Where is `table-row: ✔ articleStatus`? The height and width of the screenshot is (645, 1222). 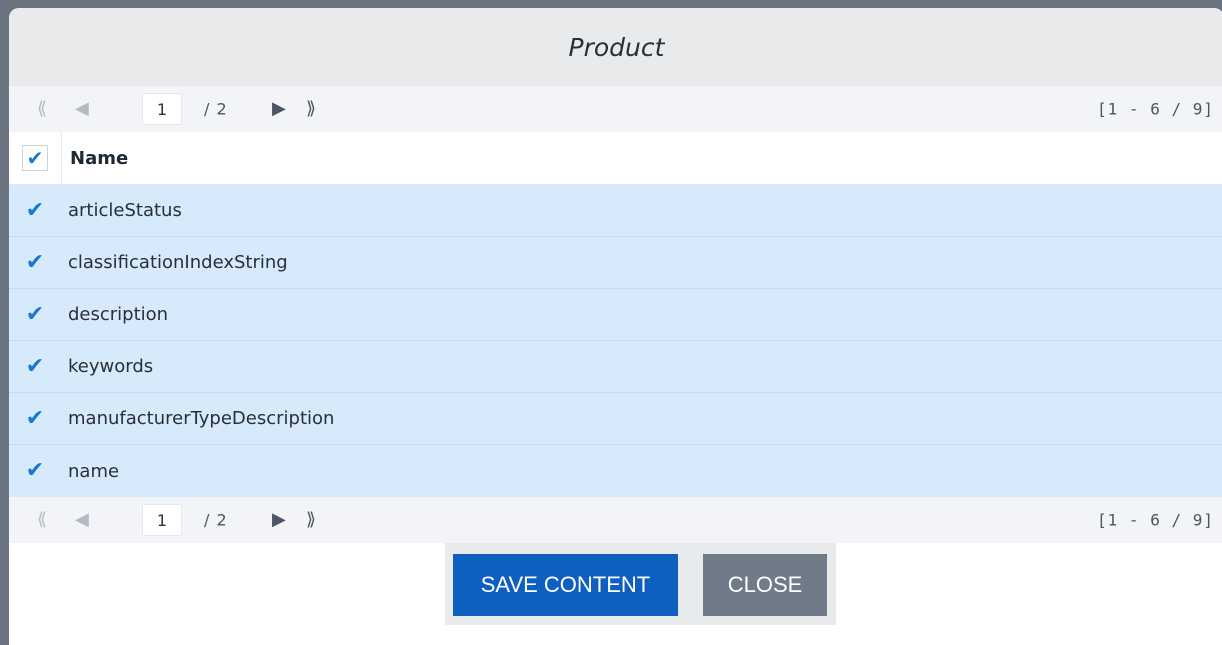 table-row: ✔ articleStatus is located at coordinates (615, 211).